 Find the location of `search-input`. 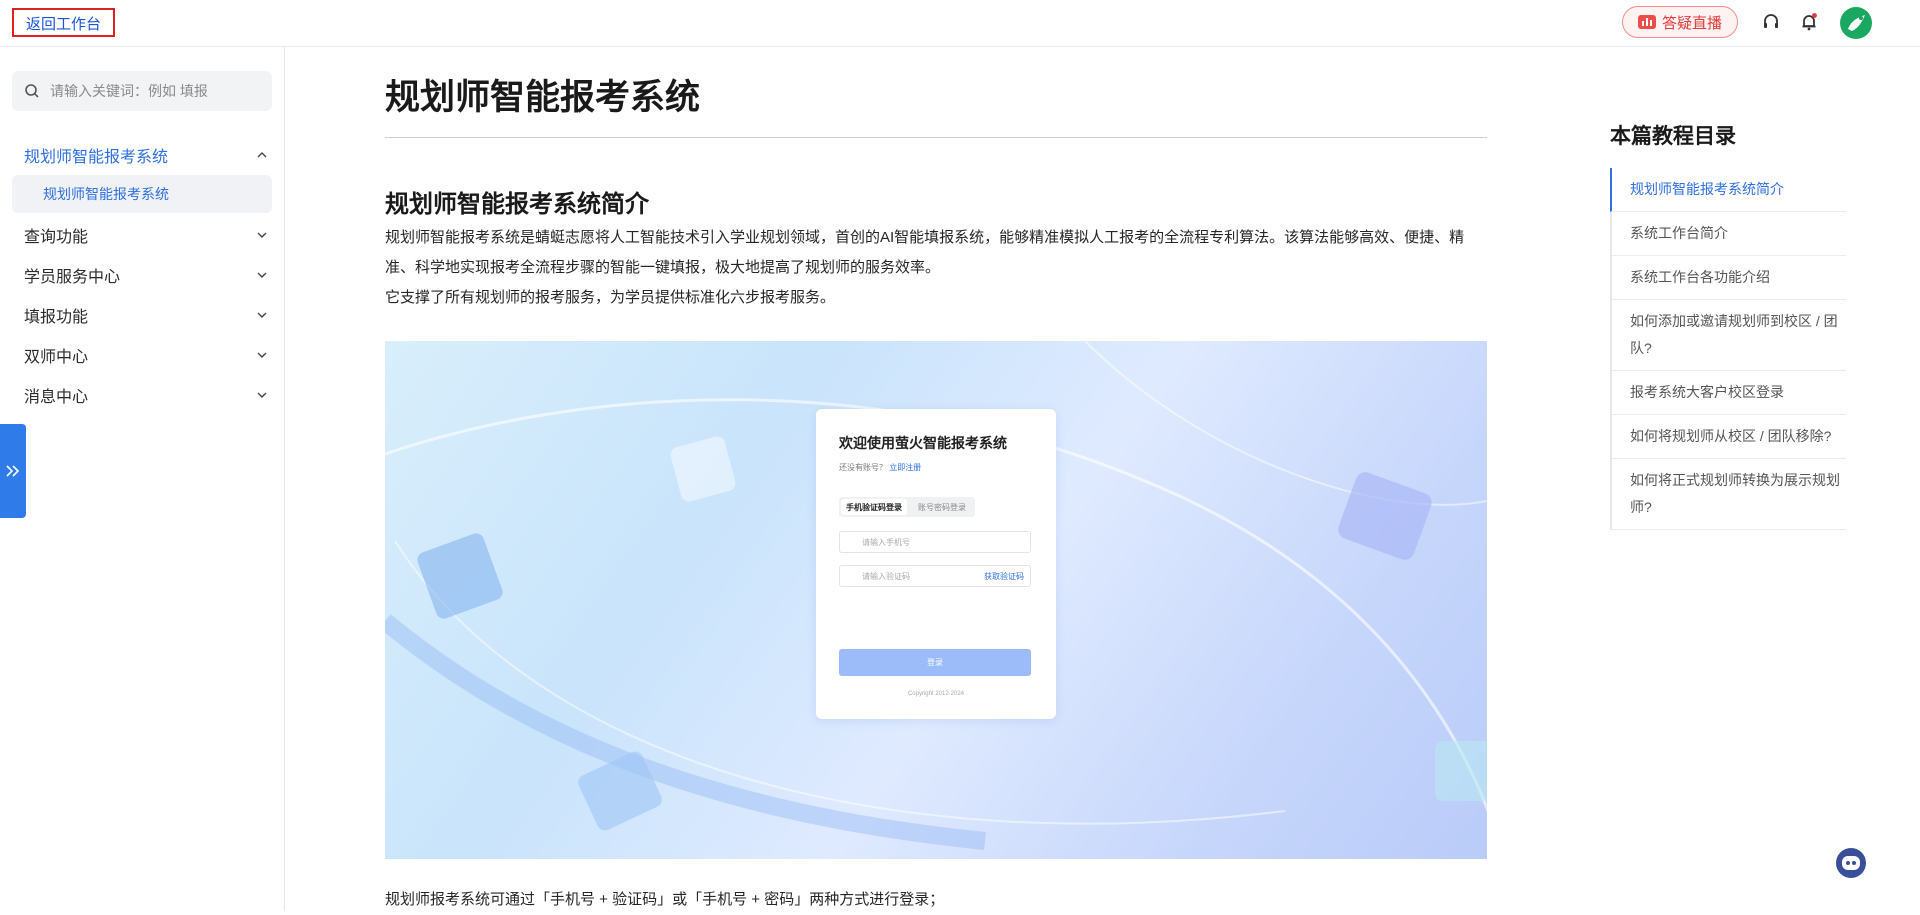

search-input is located at coordinates (155, 91).